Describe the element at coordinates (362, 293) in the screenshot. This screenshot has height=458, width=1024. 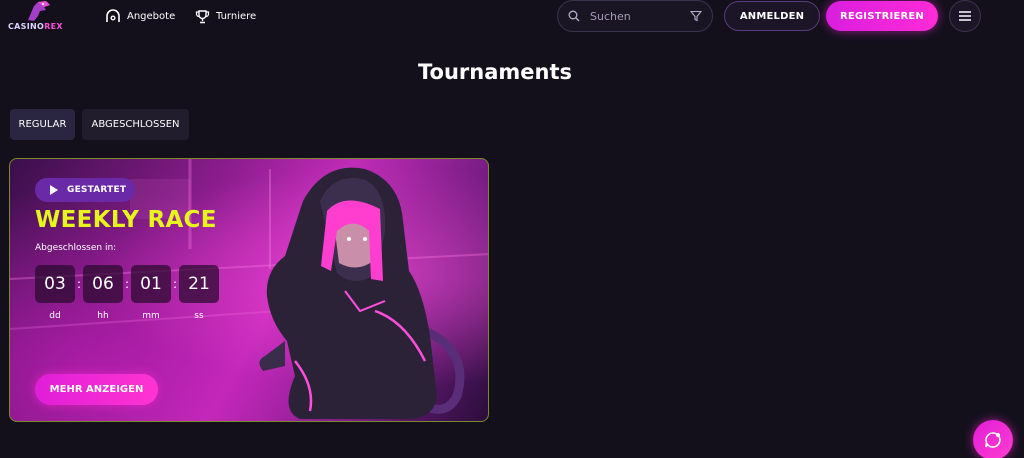
I see `hooded-character-artwork` at that location.